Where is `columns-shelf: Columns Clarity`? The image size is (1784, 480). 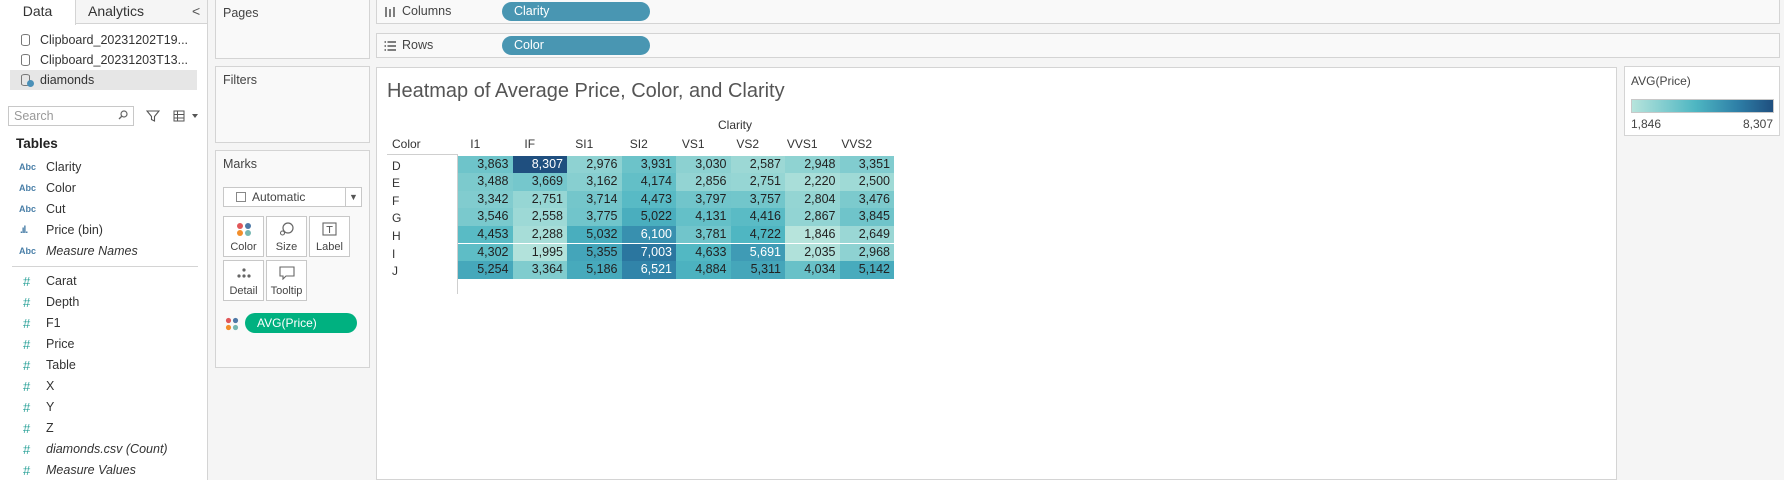 columns-shelf: Columns Clarity is located at coordinates (1078, 12).